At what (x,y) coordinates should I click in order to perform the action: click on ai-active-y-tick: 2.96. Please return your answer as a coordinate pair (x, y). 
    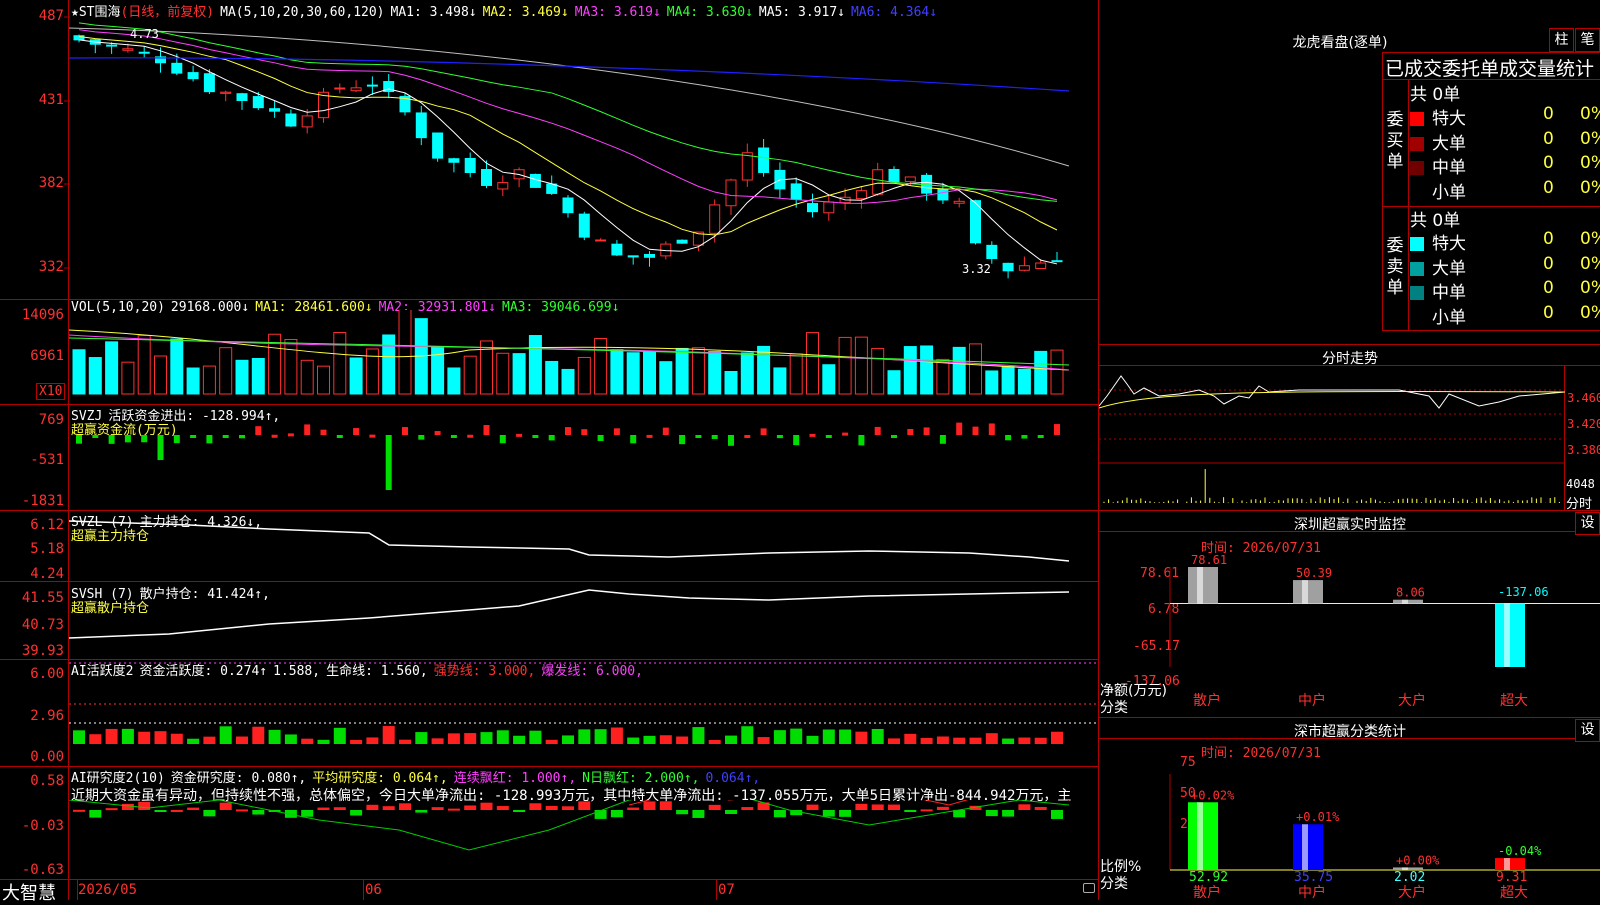
    Looking at the image, I should click on (47, 716).